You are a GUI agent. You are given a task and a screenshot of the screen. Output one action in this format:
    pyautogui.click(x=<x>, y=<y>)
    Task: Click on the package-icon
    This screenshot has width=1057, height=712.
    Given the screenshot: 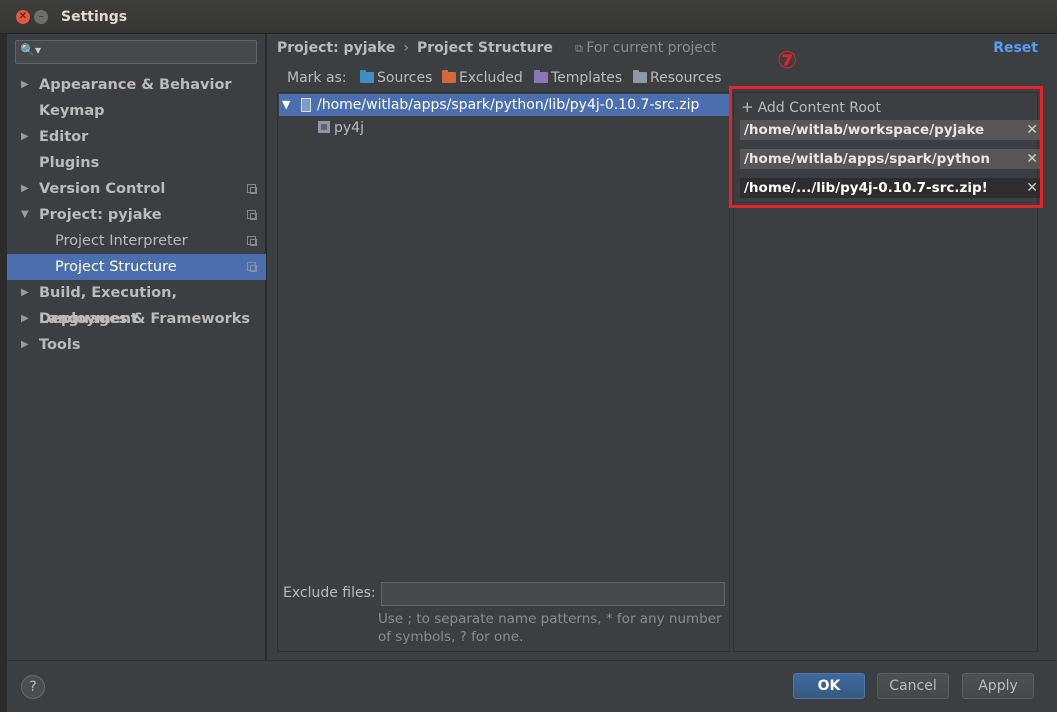 What is the action you would take?
    pyautogui.click(x=324, y=127)
    